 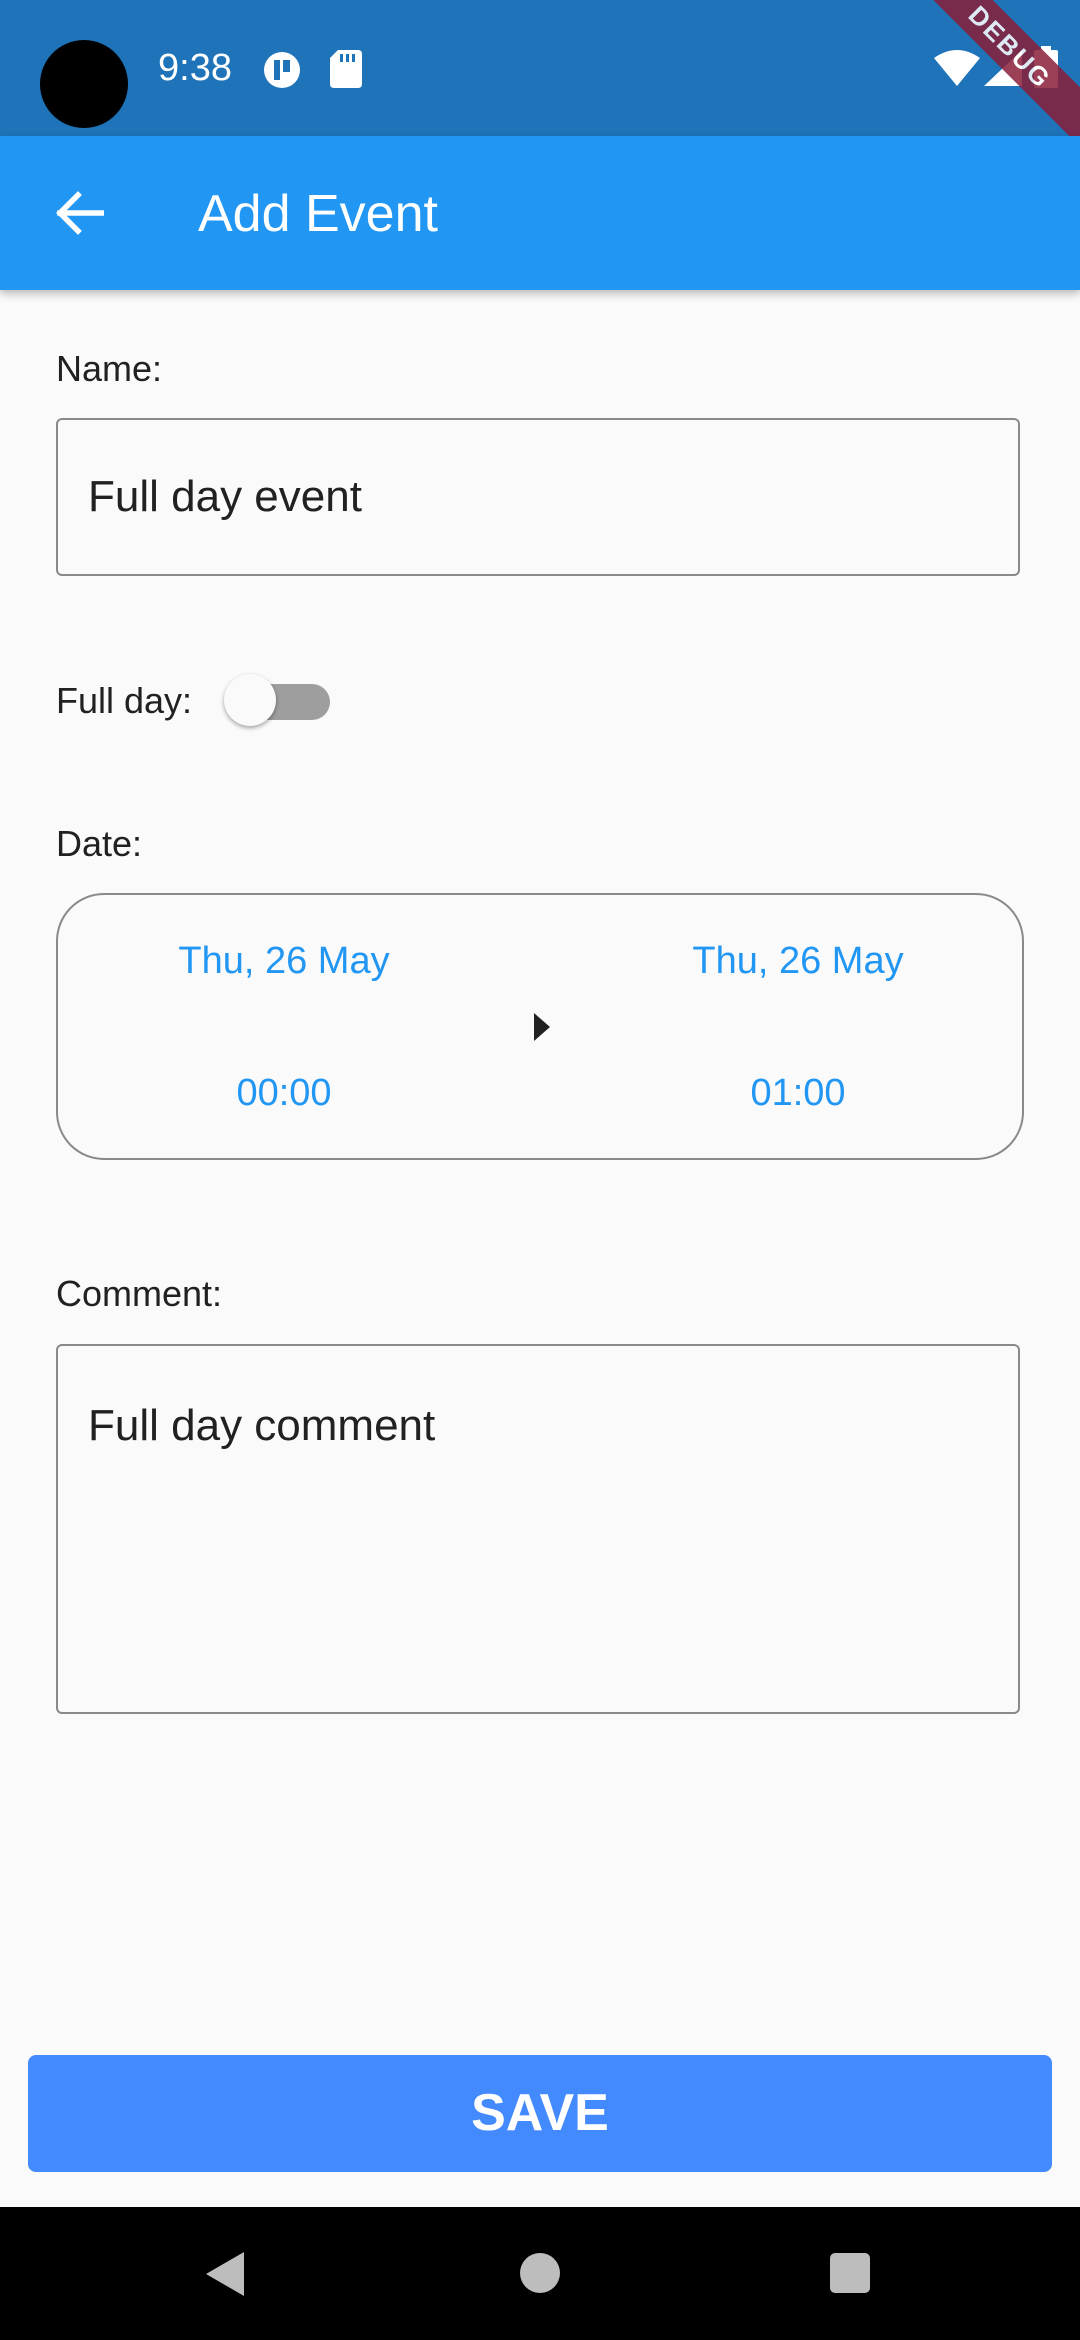 What do you see at coordinates (250, 700) in the screenshot?
I see `switch-thumb` at bounding box center [250, 700].